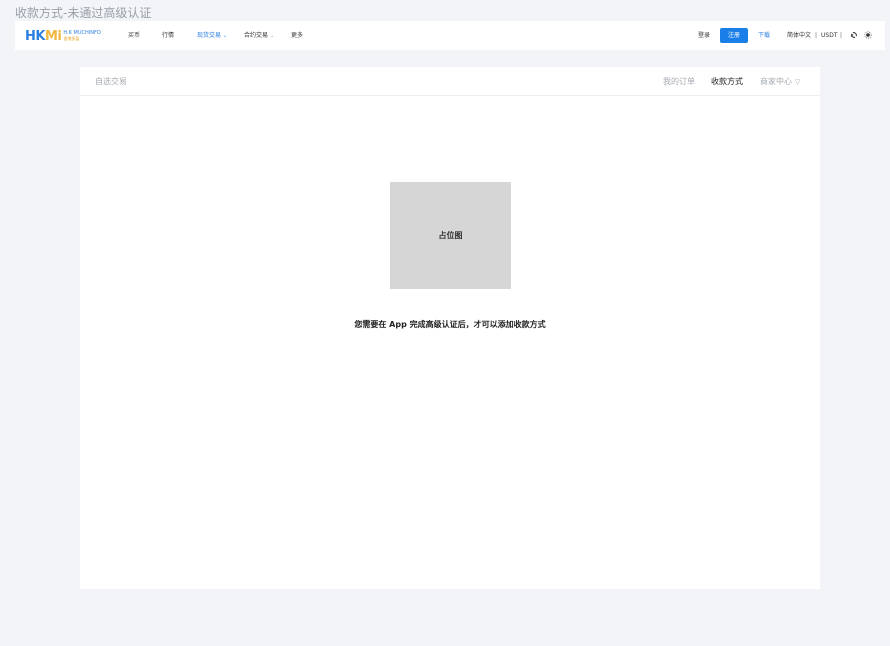 The height and width of the screenshot is (646, 890). Describe the element at coordinates (727, 81) in the screenshot. I see `tab-payment-methods: 收款方式` at that location.